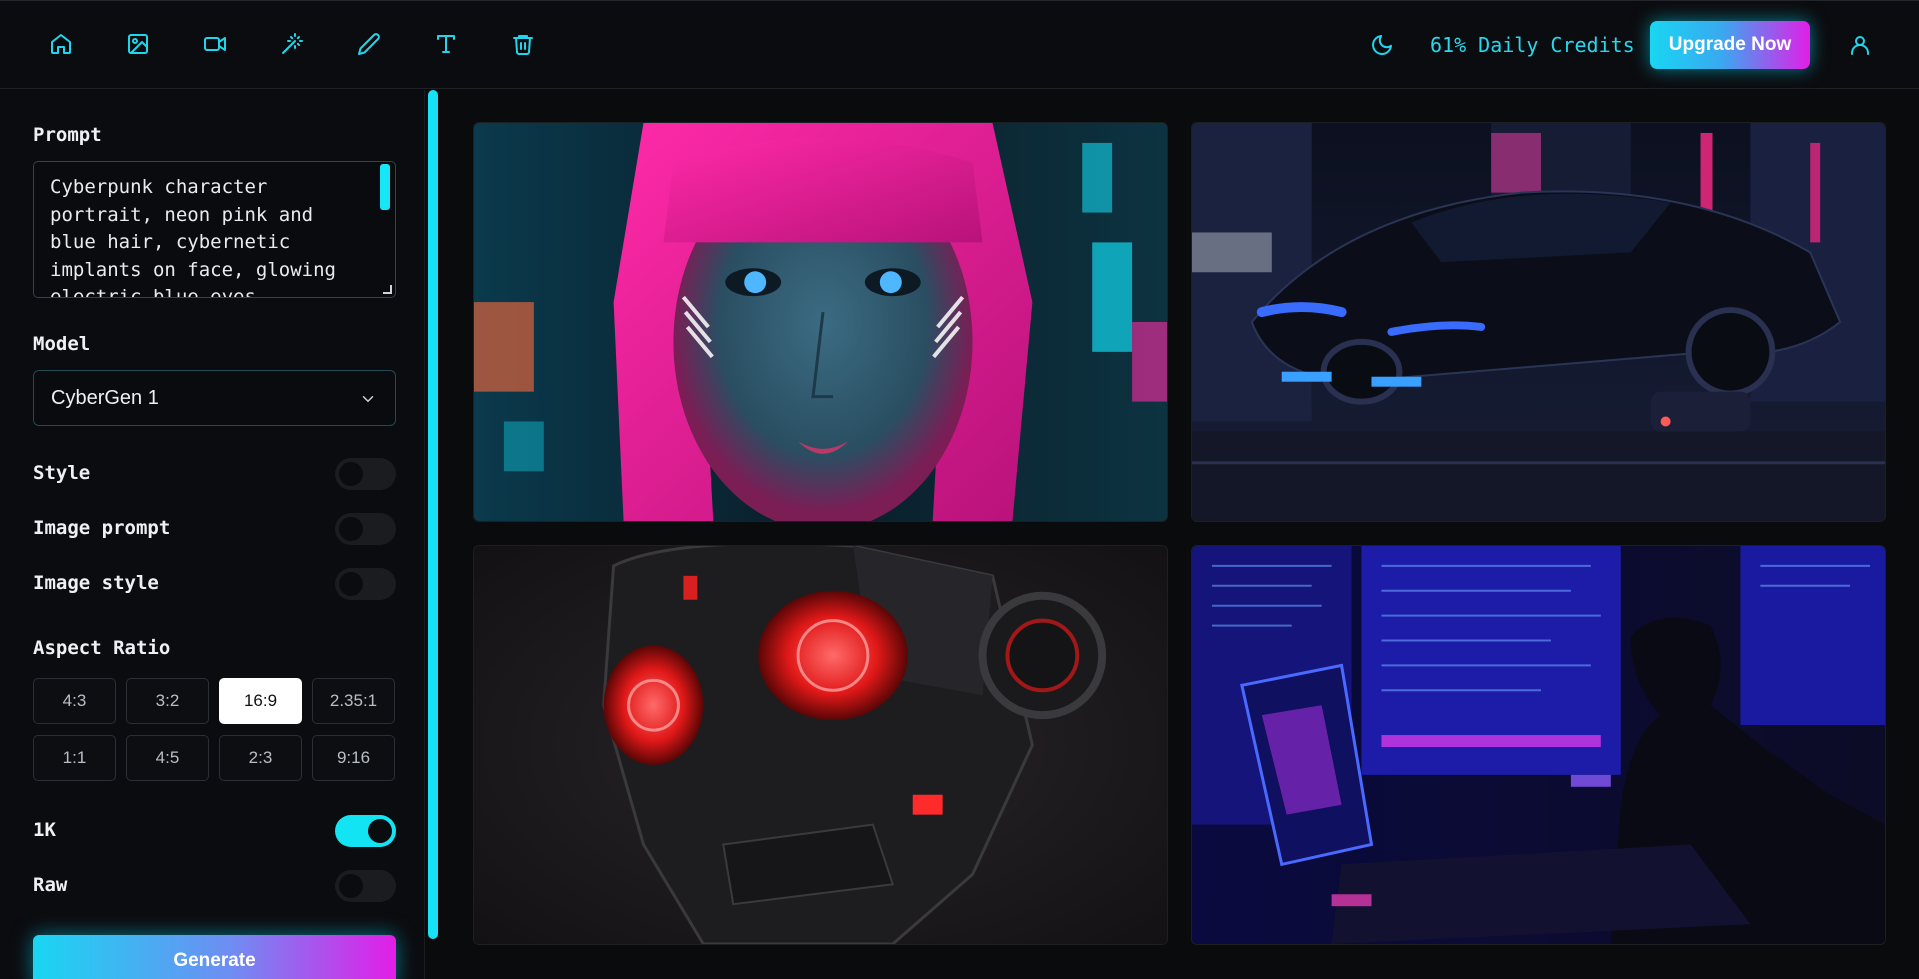 Image resolution: width=1919 pixels, height=979 pixels. What do you see at coordinates (214, 957) in the screenshot?
I see `generate-button: Generate` at bounding box center [214, 957].